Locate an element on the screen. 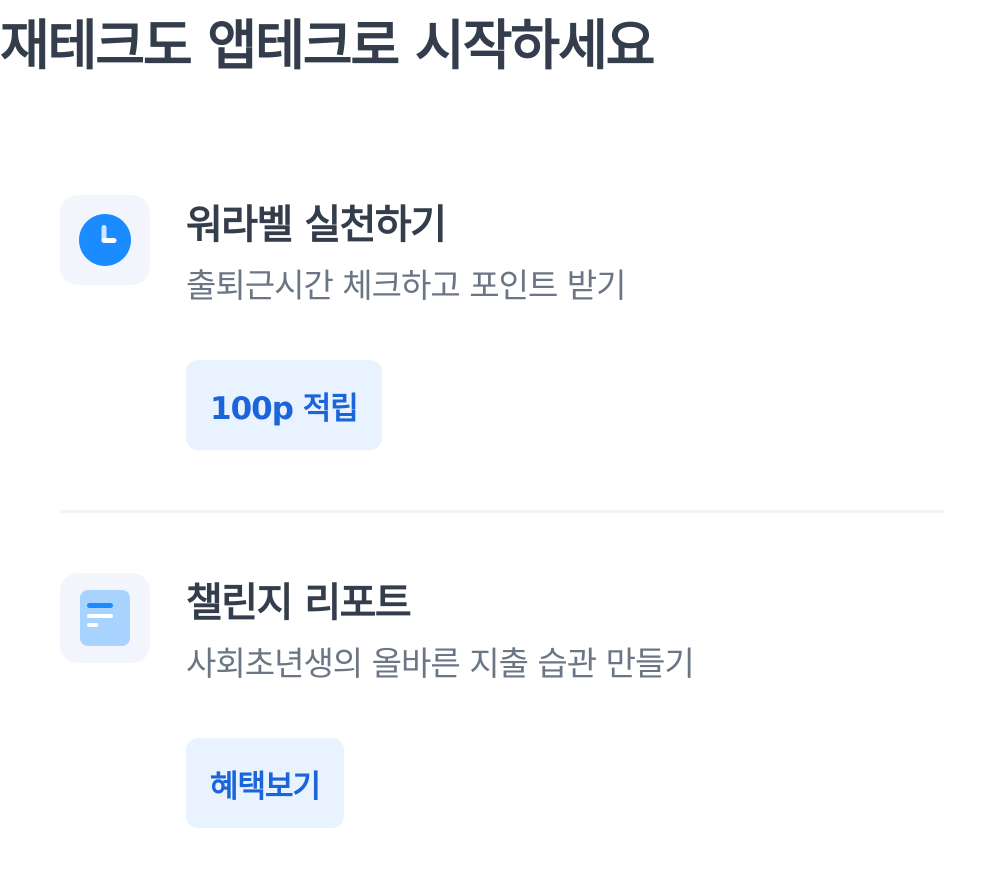 The image size is (1005, 888). item-text: 워라벨 실천하기 출퇴근시간 체크하고 포인트 받기 is located at coordinates (556, 252).